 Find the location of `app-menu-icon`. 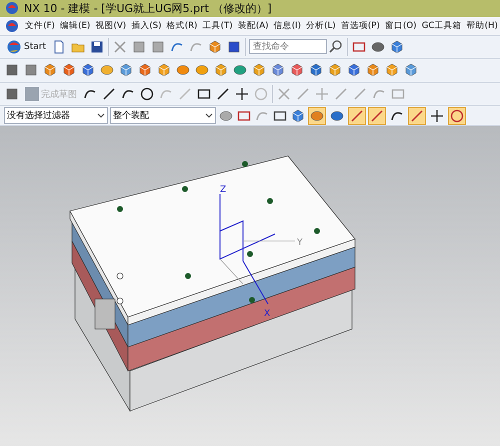

app-menu-icon is located at coordinates (12, 26).